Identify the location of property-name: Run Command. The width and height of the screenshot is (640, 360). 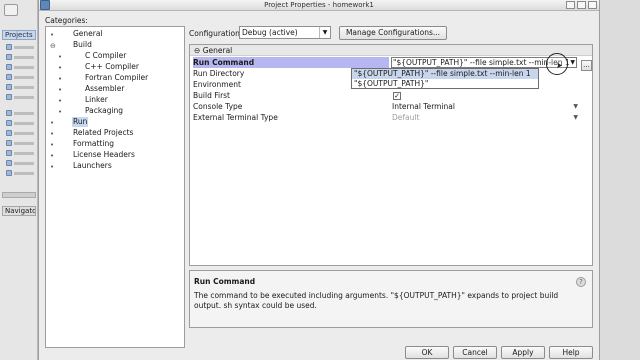
(291, 62).